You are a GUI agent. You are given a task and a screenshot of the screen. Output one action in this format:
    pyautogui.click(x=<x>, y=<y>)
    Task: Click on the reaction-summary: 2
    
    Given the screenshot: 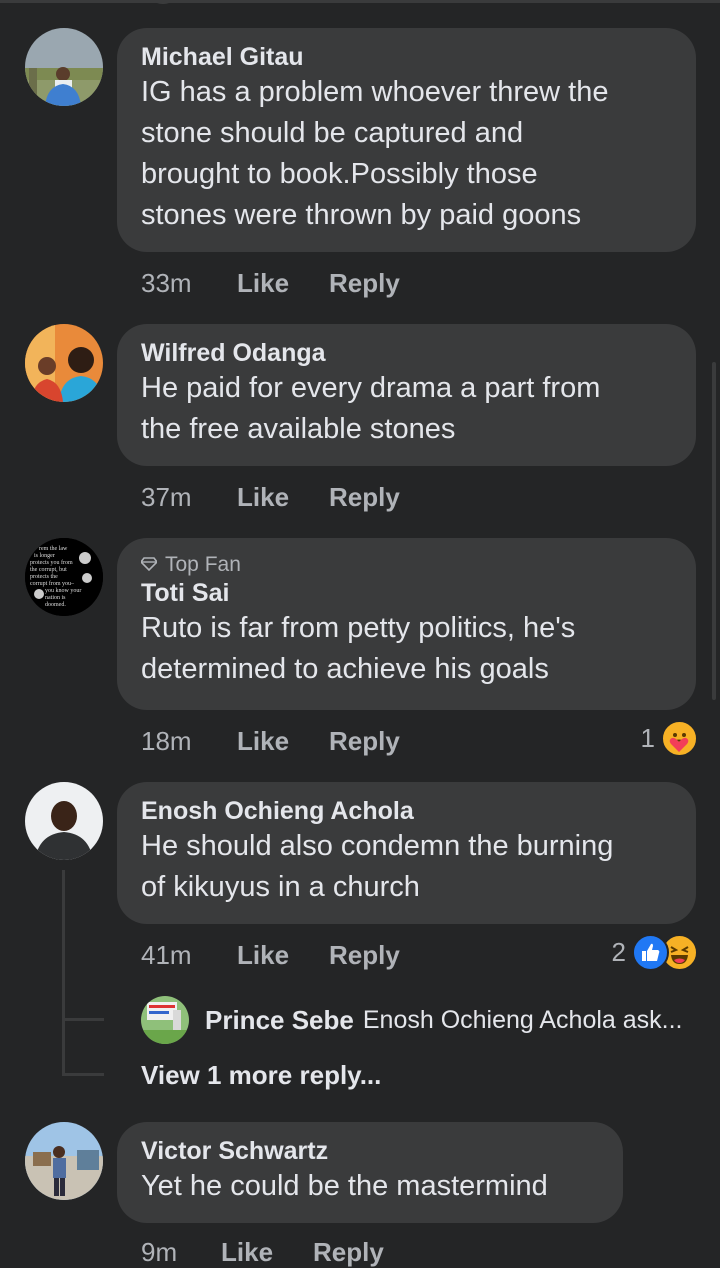 What is the action you would take?
    pyautogui.click(x=655, y=952)
    